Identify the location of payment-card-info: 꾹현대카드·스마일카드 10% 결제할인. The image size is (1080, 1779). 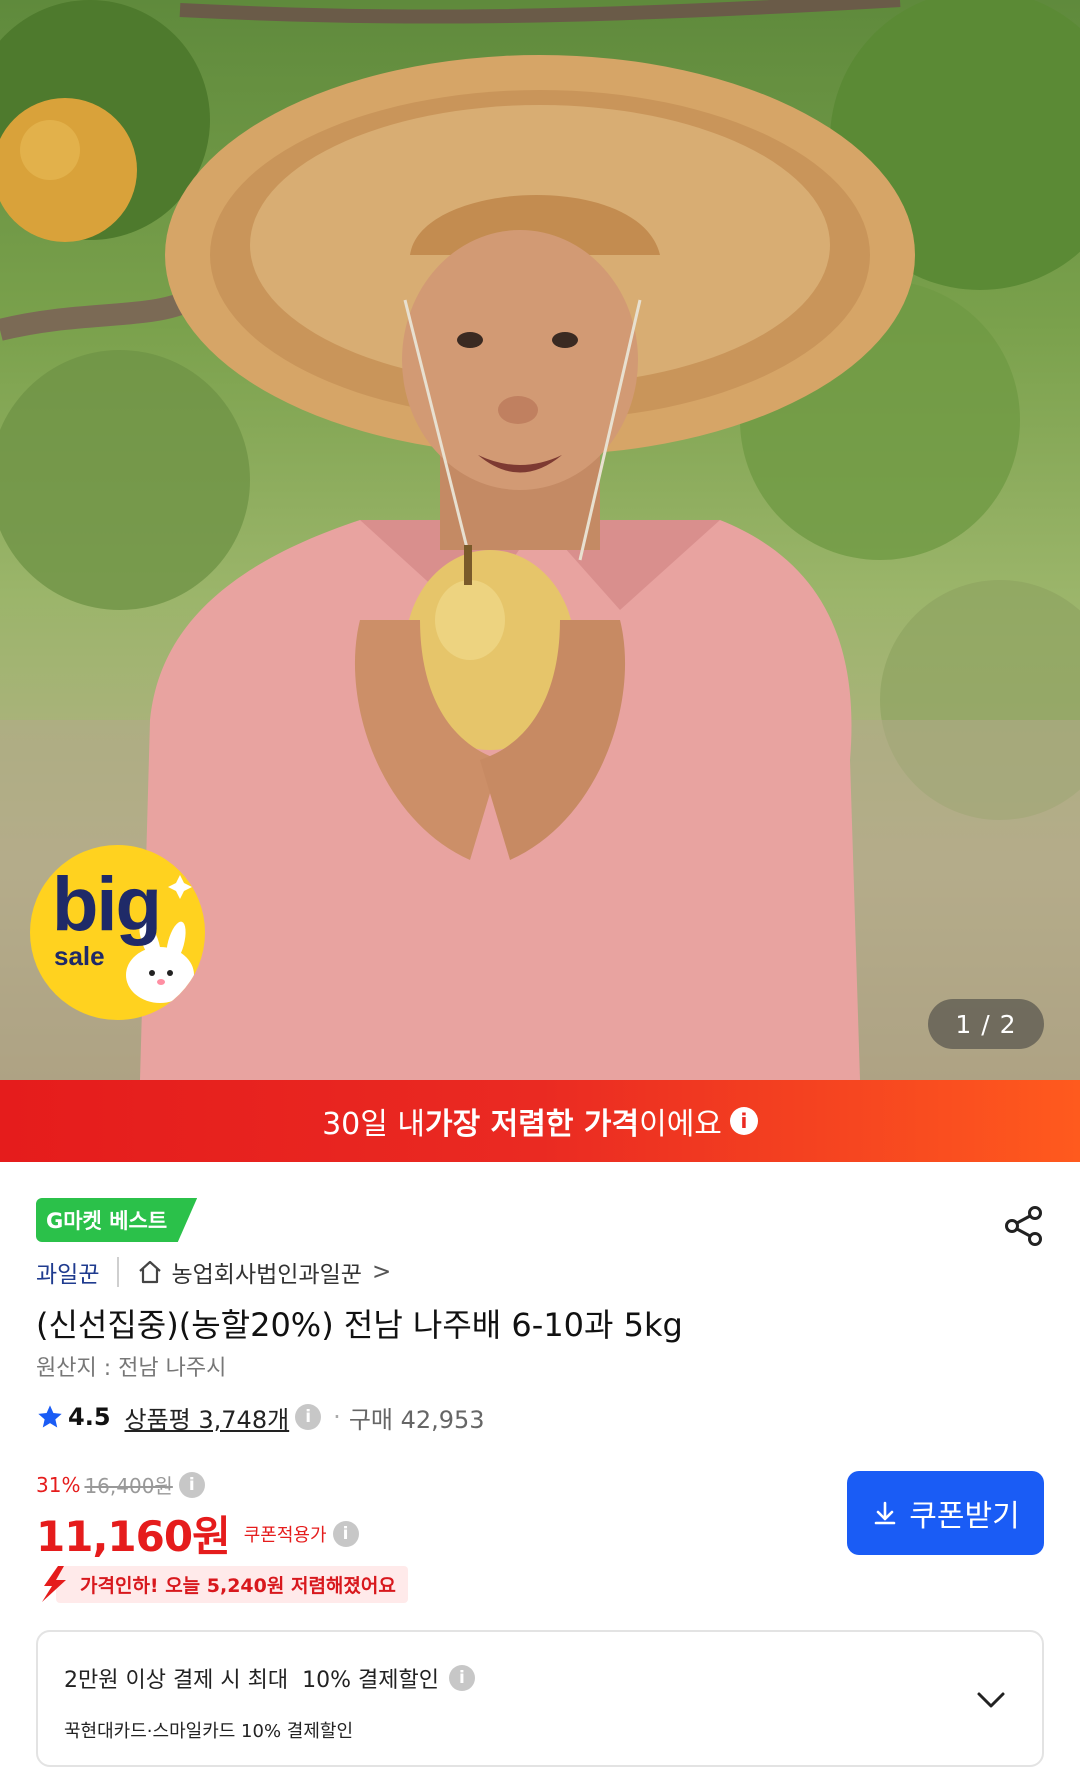
(209, 1731).